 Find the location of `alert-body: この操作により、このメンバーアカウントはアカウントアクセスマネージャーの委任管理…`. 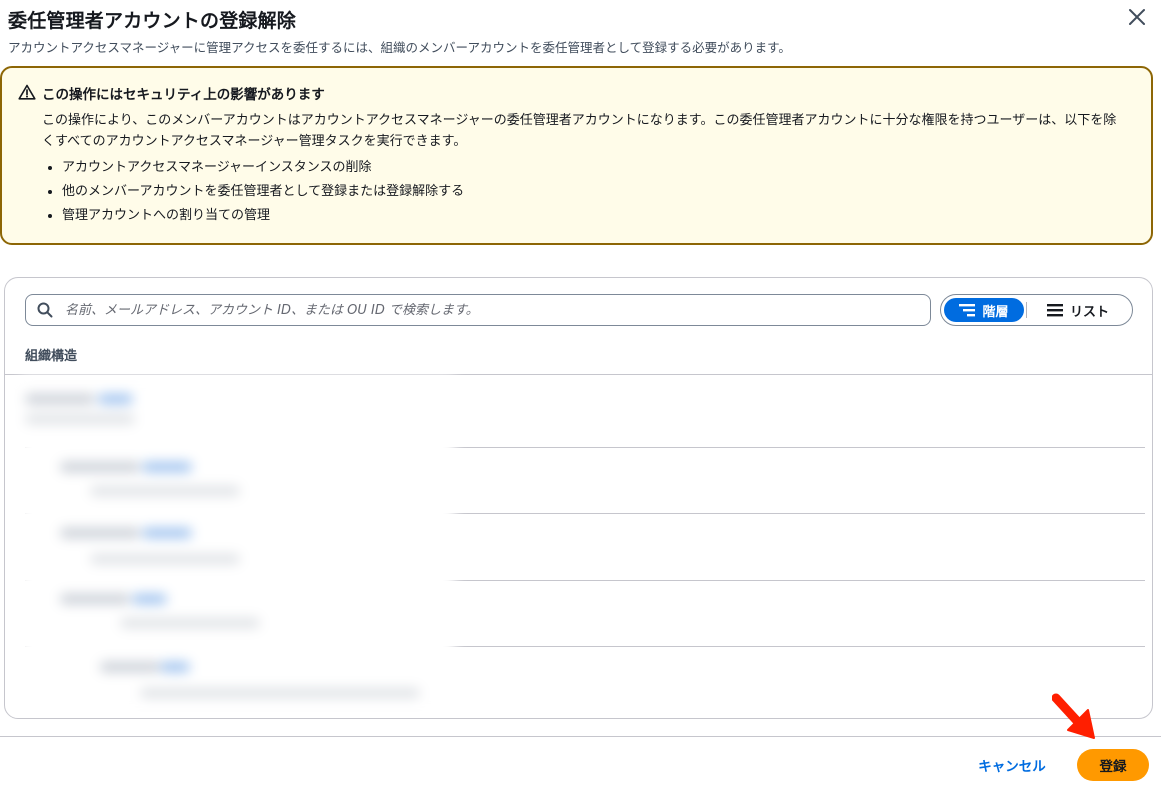

alert-body: この操作により、このメンバーアカウントはアカウントアクセスマネージャーの委任管理… is located at coordinates (579, 131).